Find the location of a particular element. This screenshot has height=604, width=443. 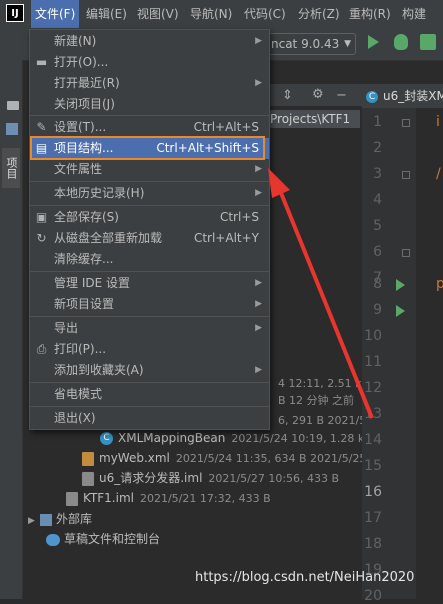

annotation-arrow-head is located at coordinates (279, 183).